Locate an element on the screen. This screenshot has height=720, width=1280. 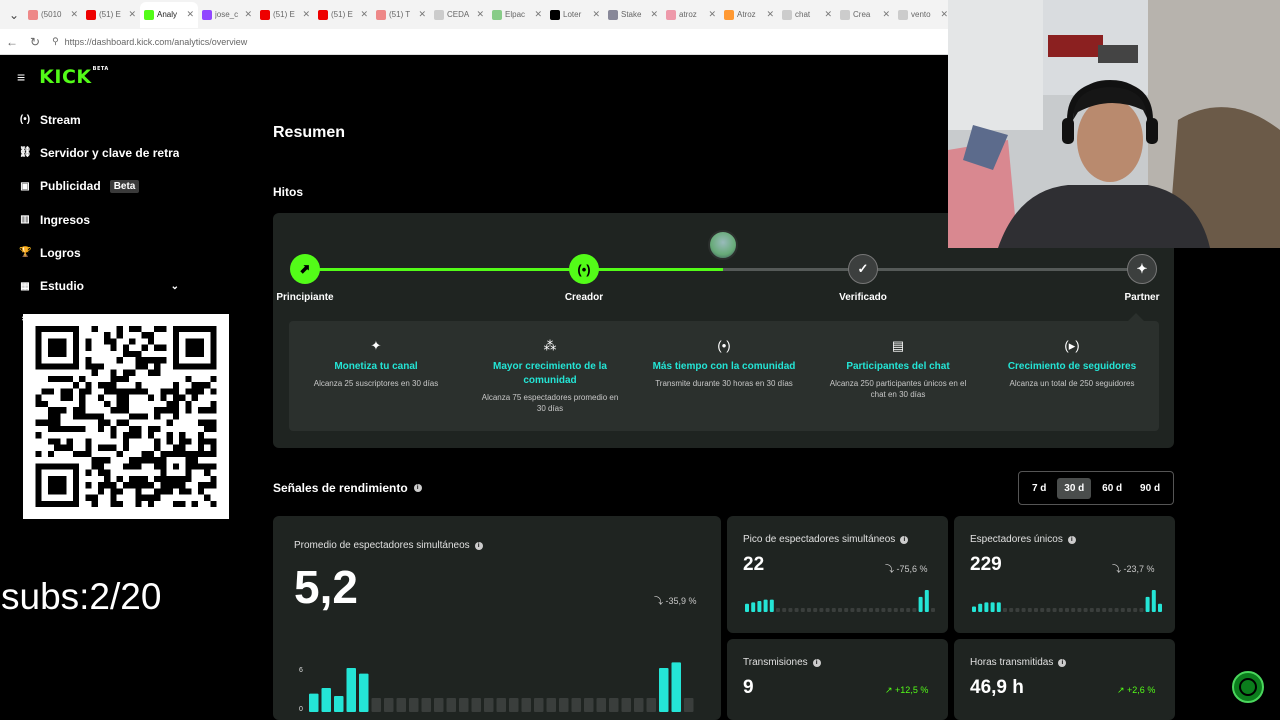
sparkle-icon: ✦ is located at coordinates (376, 345).